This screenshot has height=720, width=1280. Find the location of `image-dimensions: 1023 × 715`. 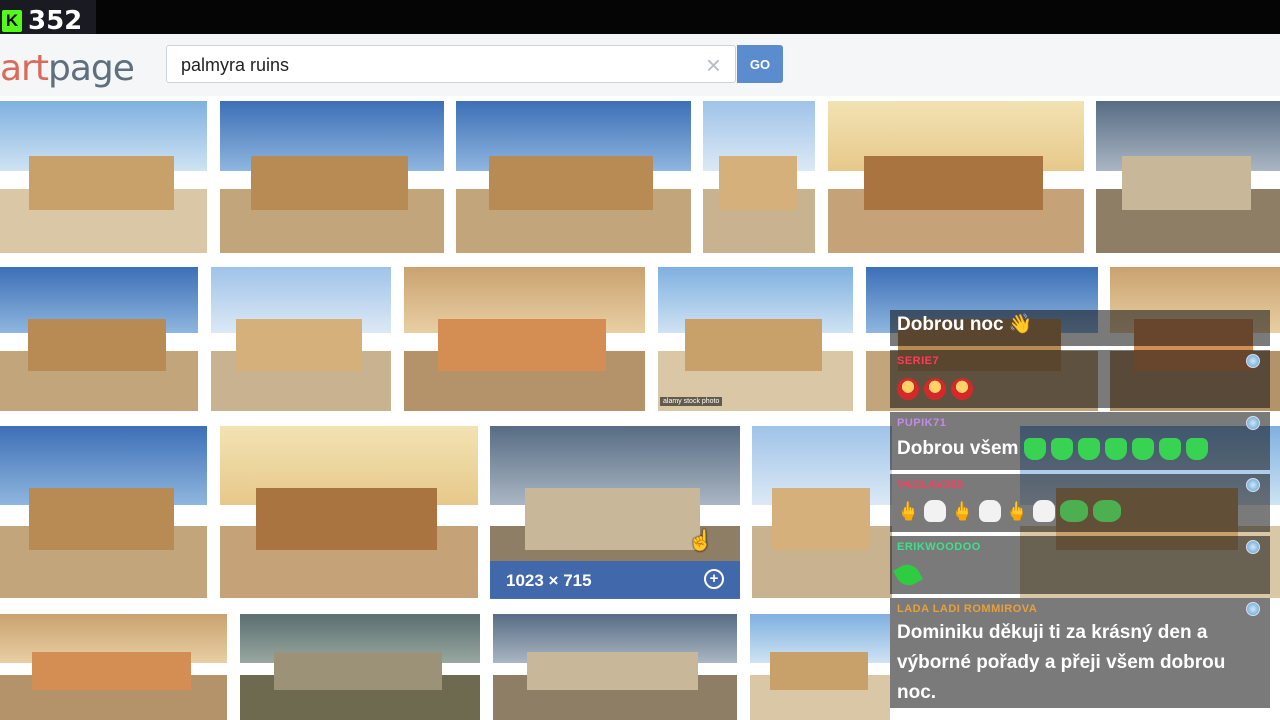

image-dimensions: 1023 × 715 is located at coordinates (549, 580).